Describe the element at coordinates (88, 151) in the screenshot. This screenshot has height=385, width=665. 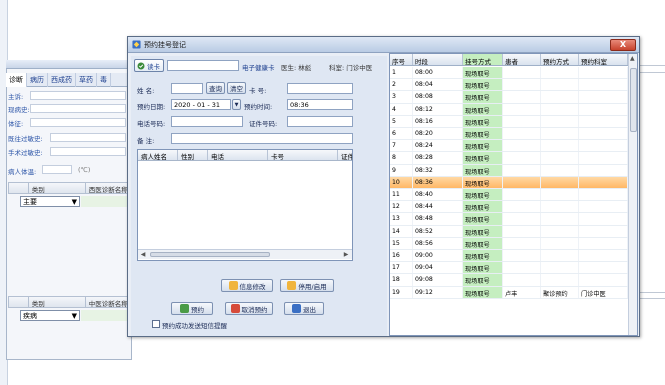
I see `surgery-allergy-field` at that location.